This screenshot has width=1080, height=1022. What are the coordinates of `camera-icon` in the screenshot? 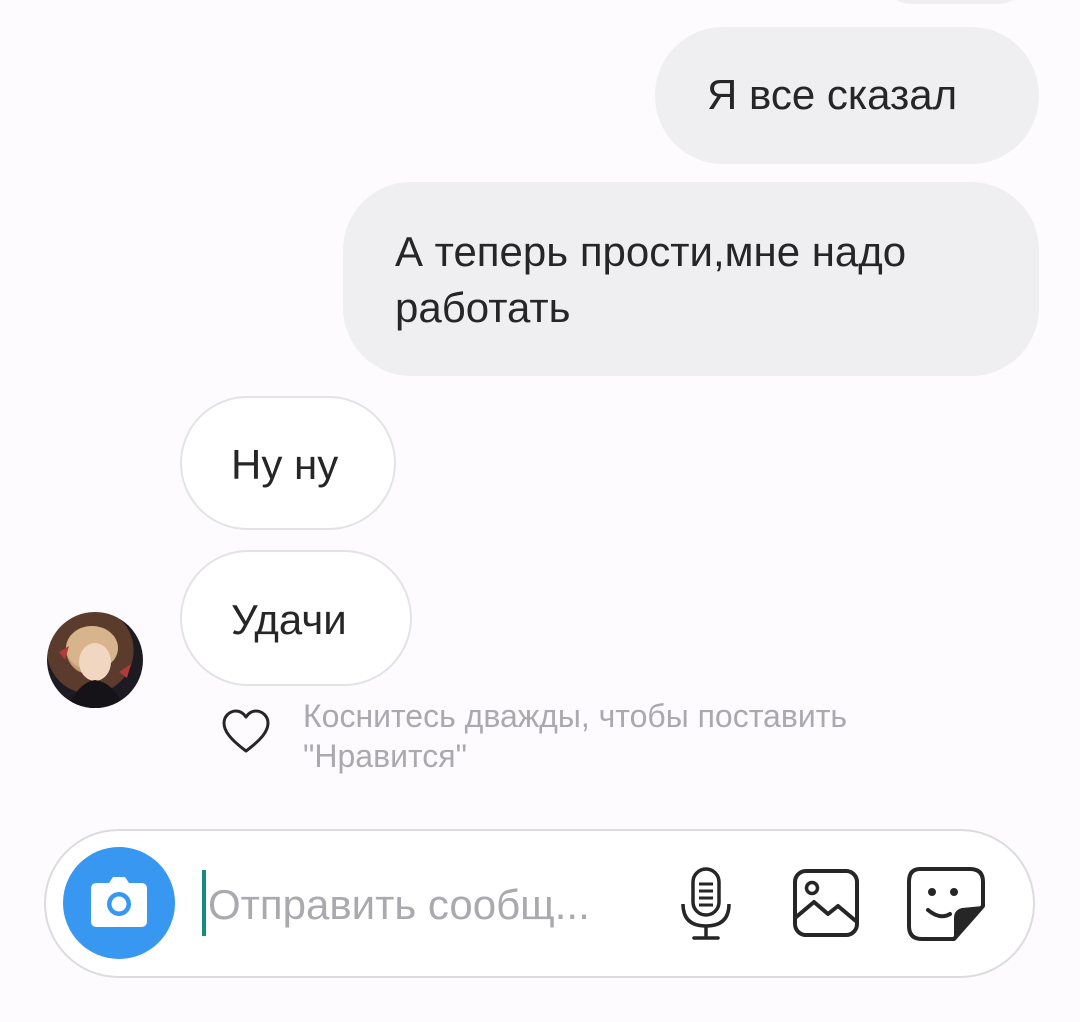 It's located at (119, 902).